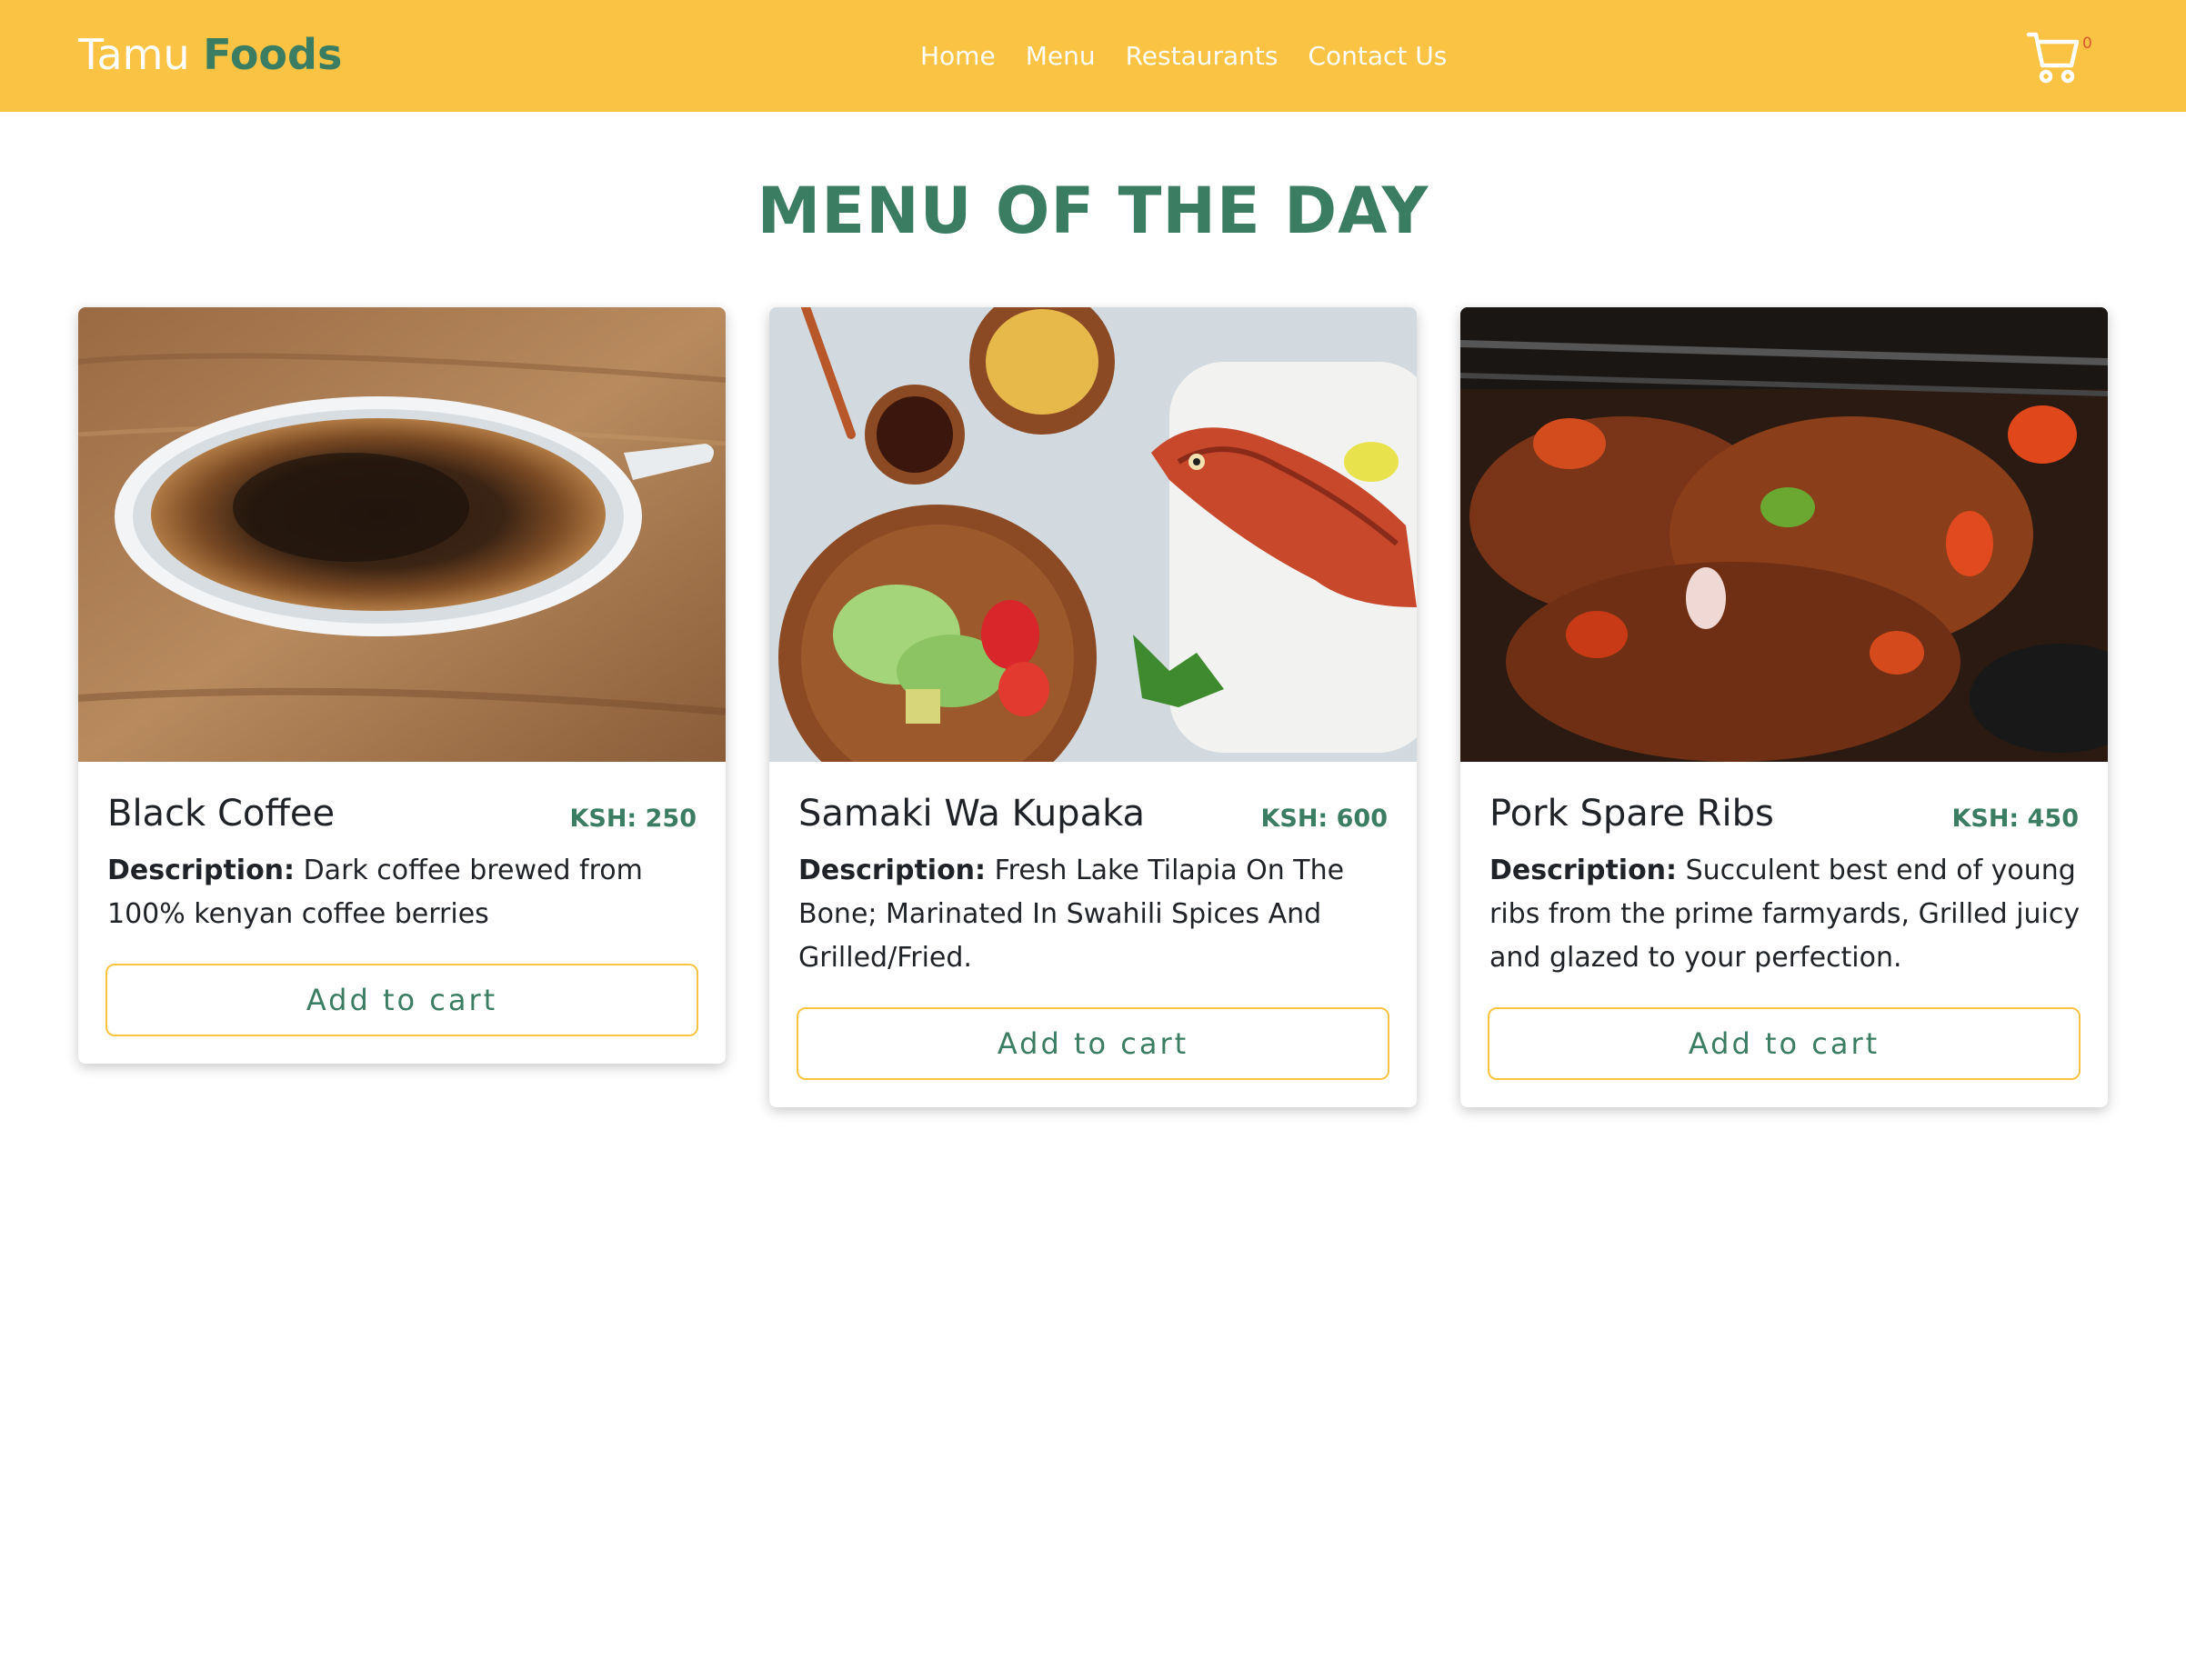 Image resolution: width=2186 pixels, height=1680 pixels. What do you see at coordinates (972, 814) in the screenshot?
I see `item-name: Samaki Wa Kupaka` at bounding box center [972, 814].